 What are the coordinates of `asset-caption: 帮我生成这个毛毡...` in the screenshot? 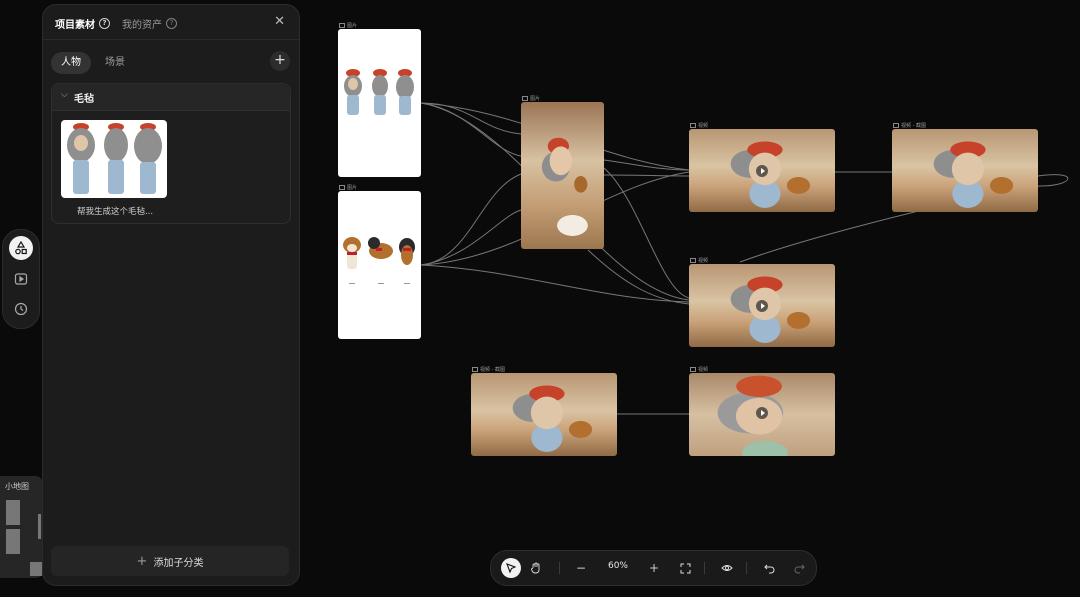 It's located at (115, 212).